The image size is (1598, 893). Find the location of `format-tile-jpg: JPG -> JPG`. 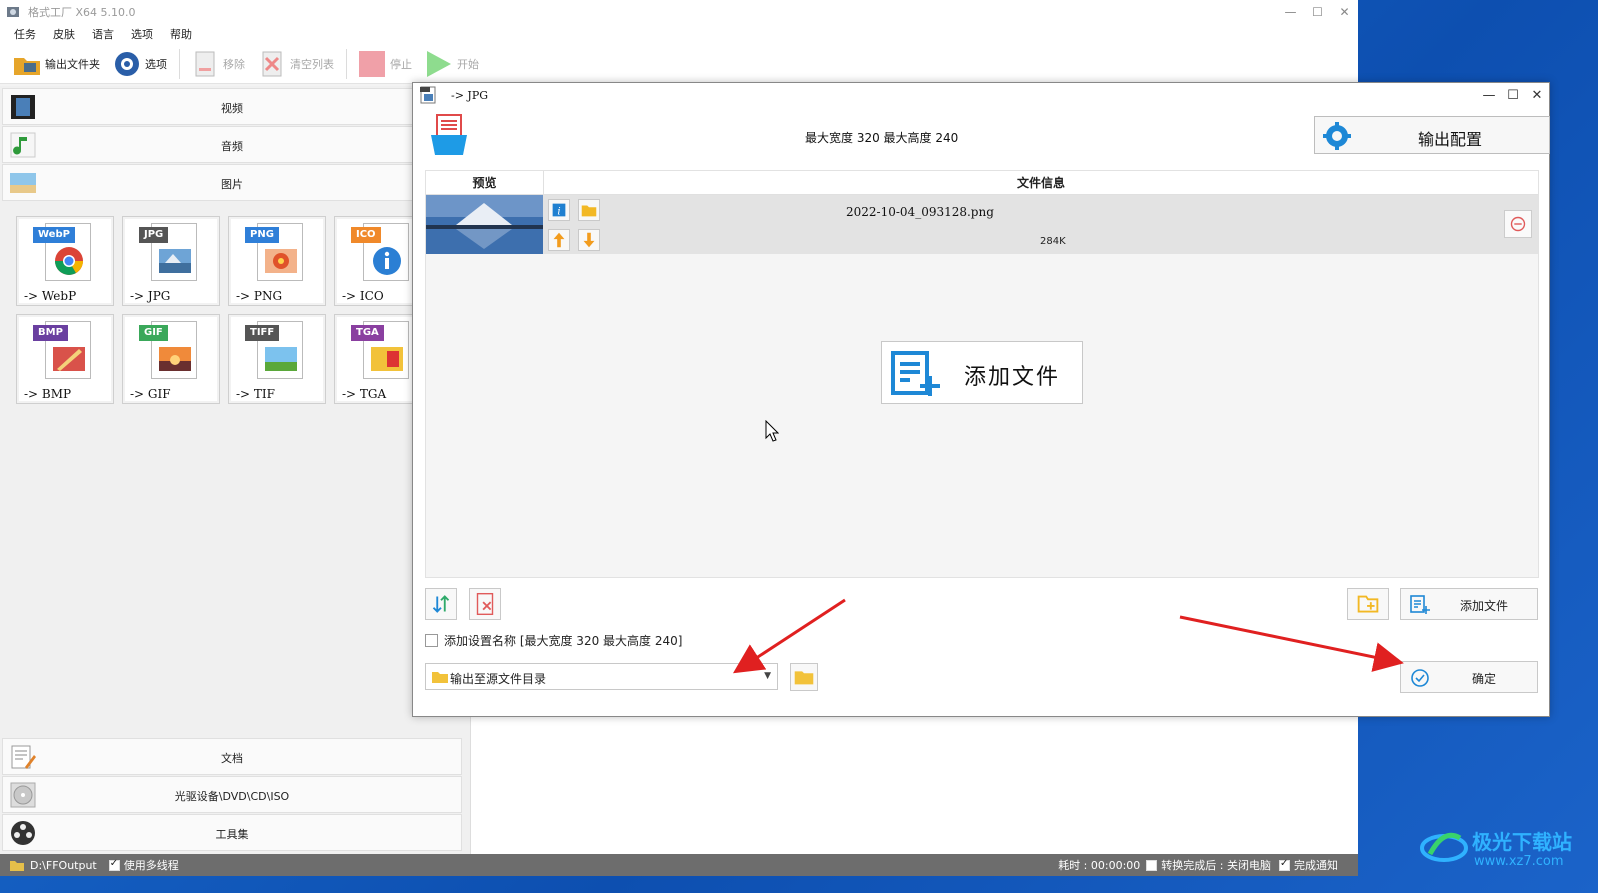

format-tile-jpg: JPG -> JPG is located at coordinates (171, 261).